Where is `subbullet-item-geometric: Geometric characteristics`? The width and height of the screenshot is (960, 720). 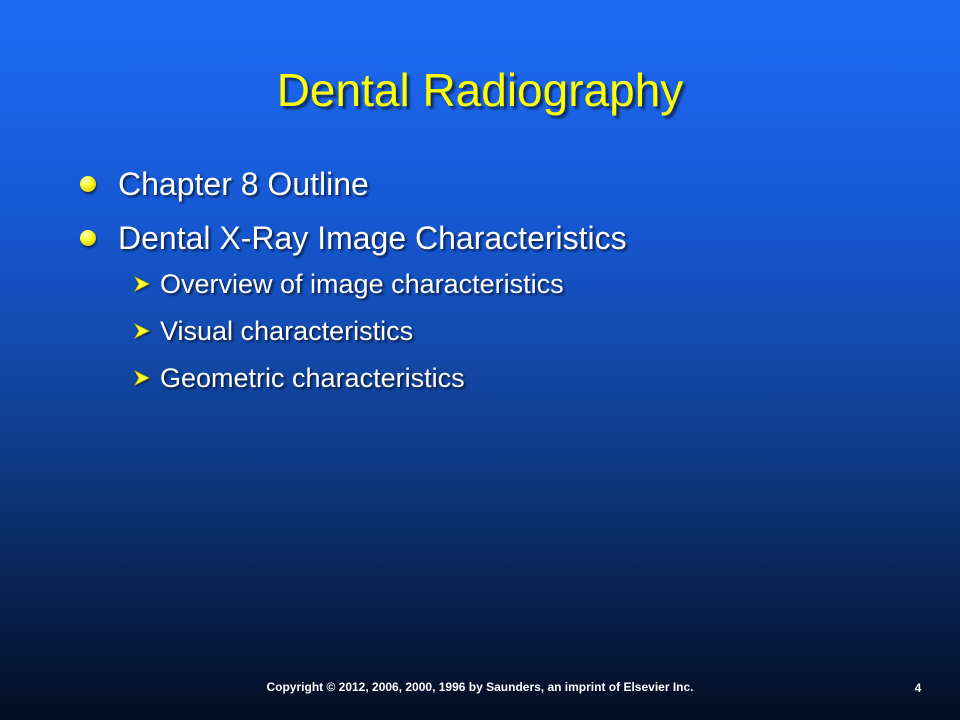 subbullet-item-geometric: Geometric characteristics is located at coordinates (299, 378).